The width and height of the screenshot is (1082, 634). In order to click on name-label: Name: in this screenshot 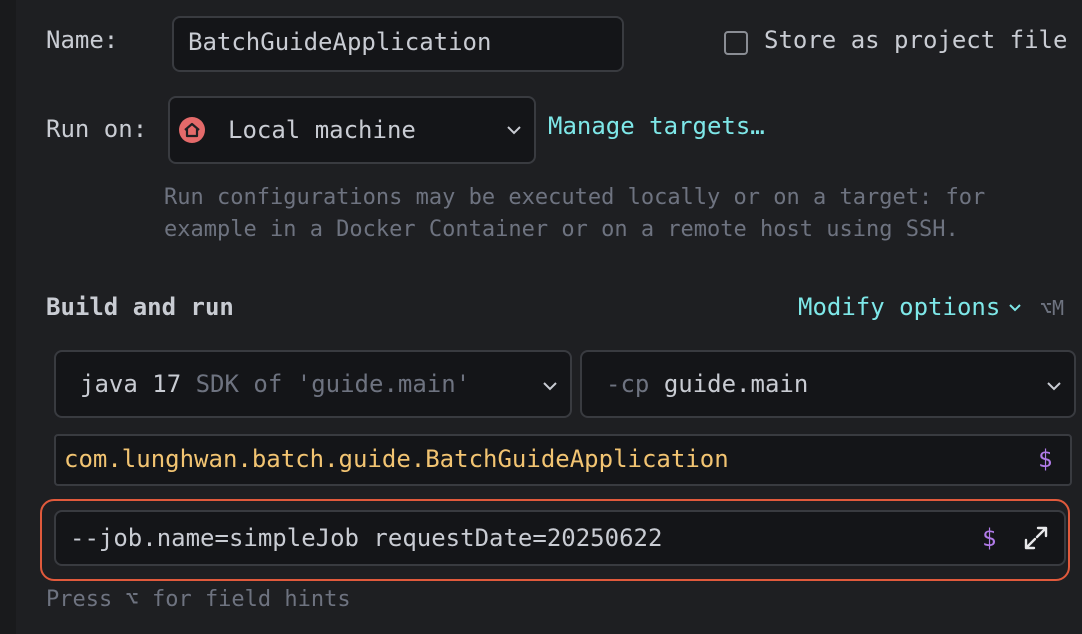, I will do `click(82, 40)`.